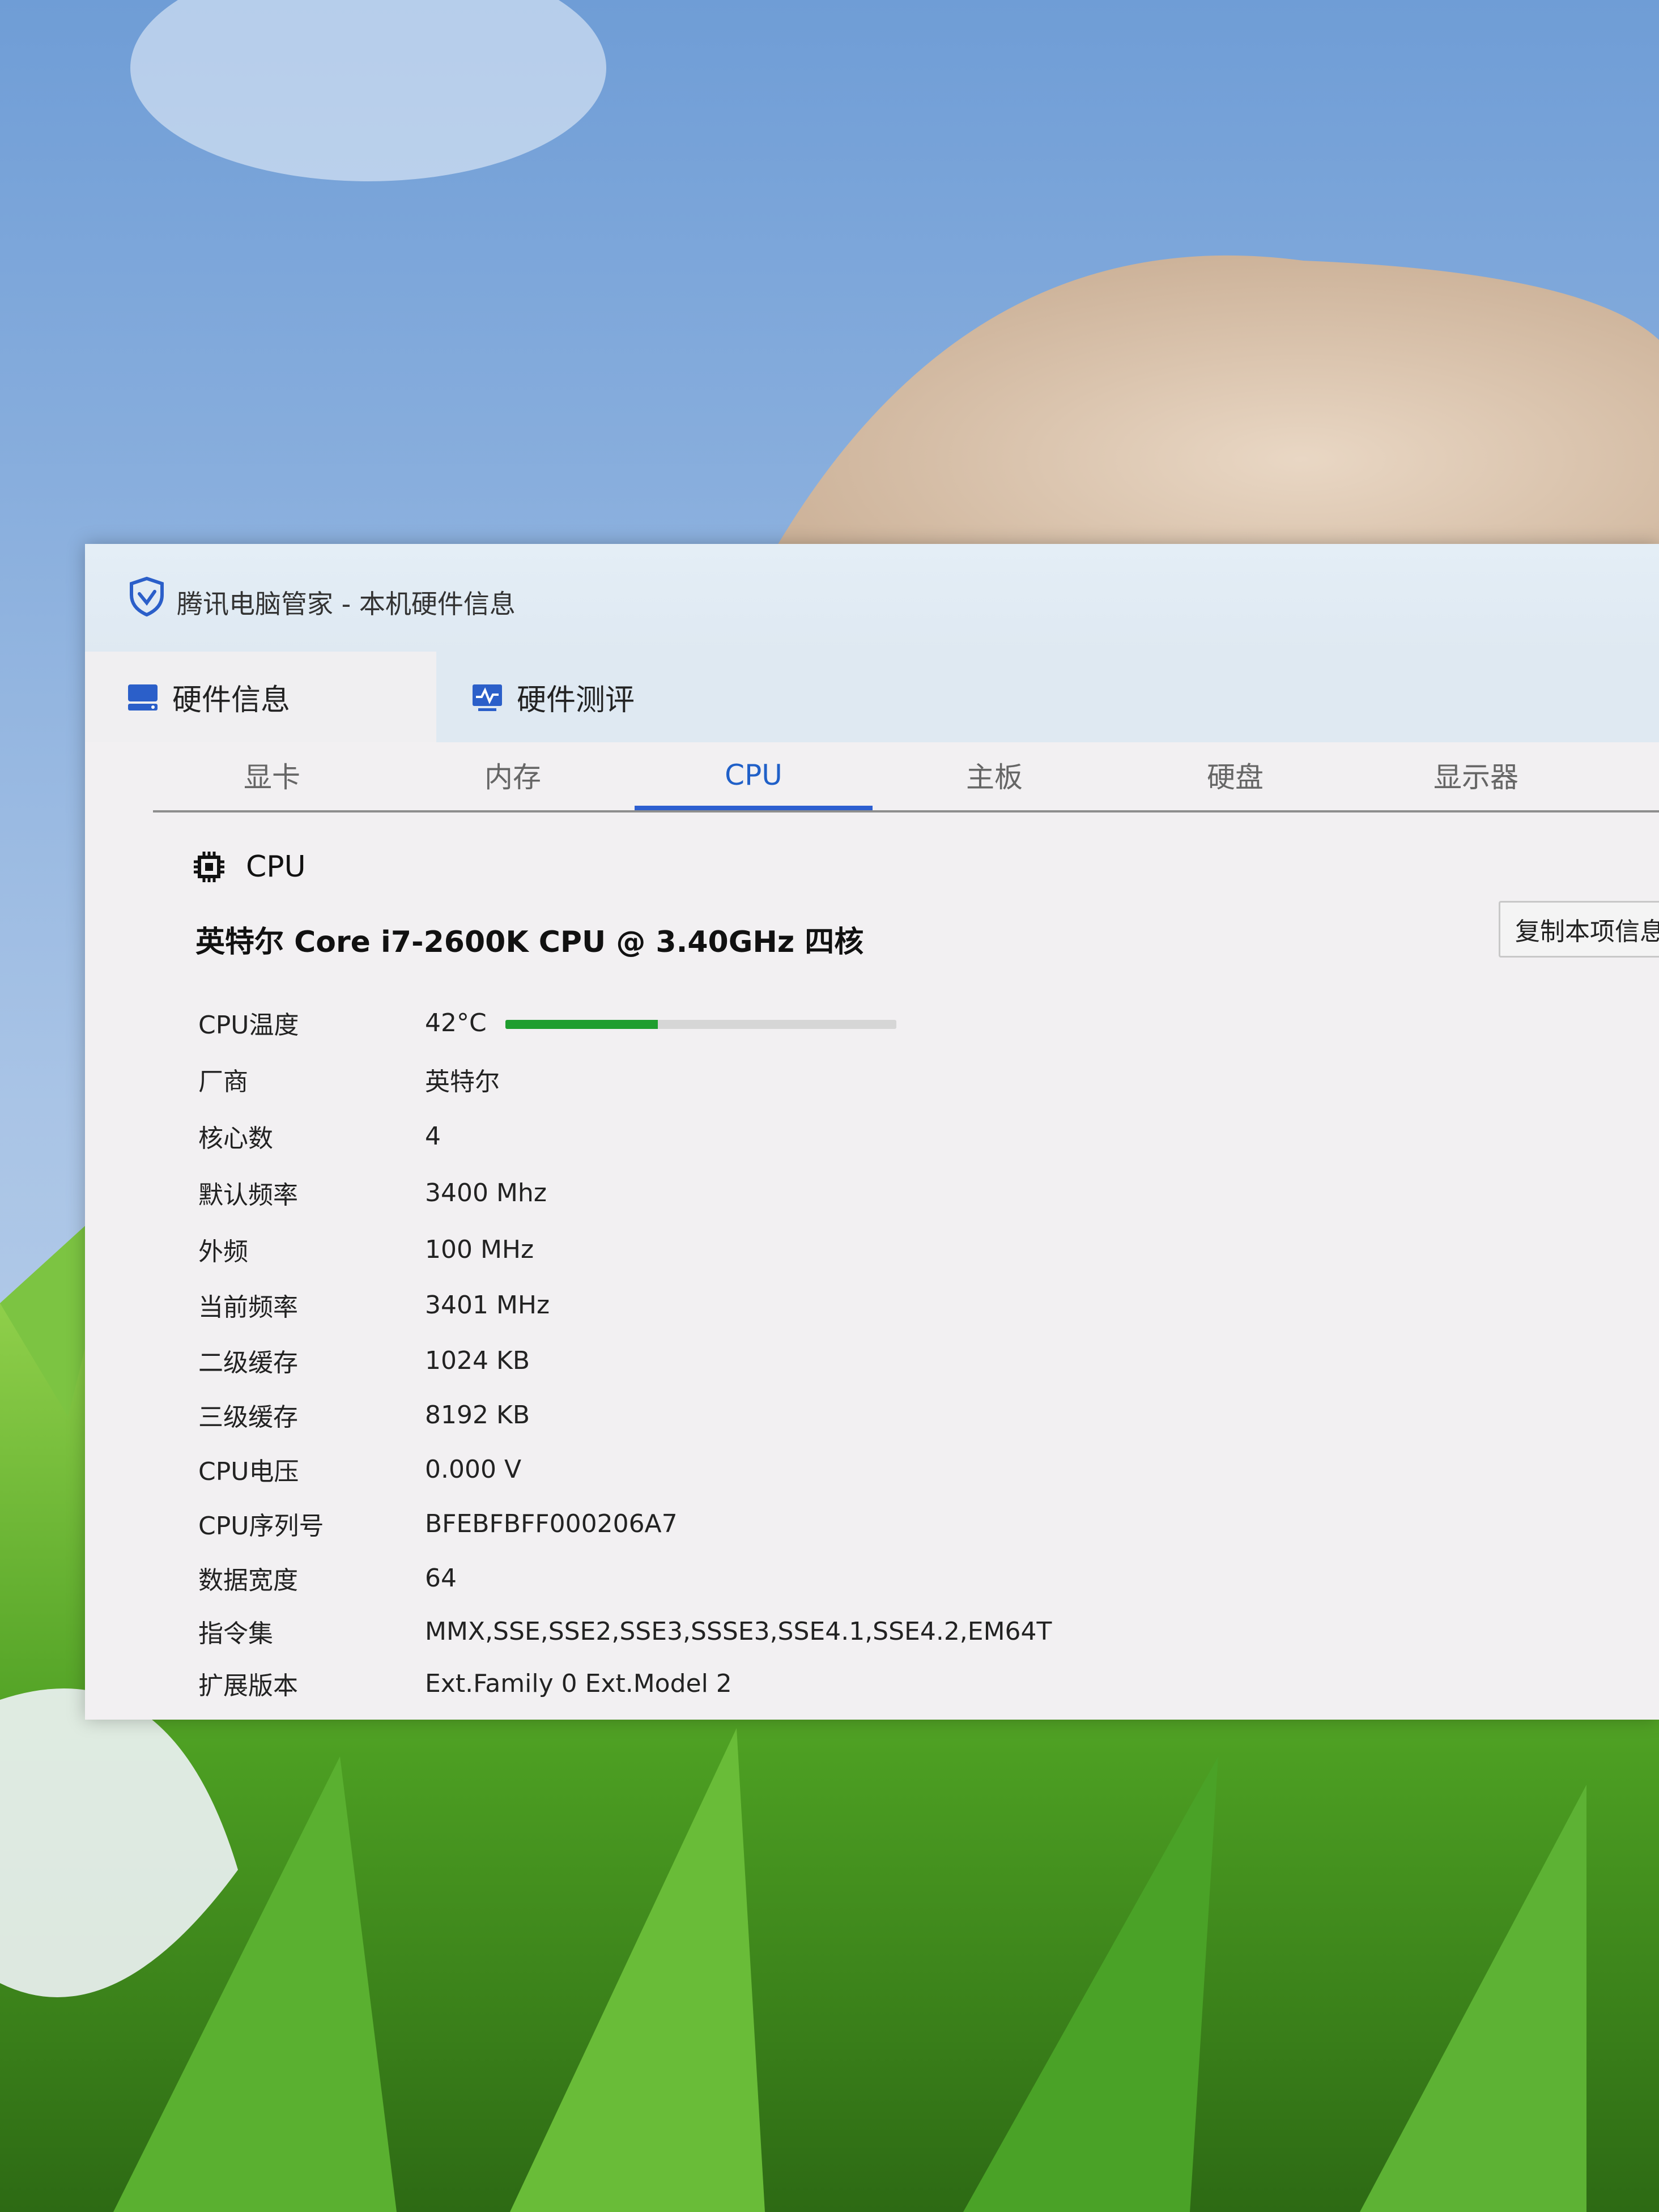  I want to click on row-cpu-voltage: CPU电压 0.000 V, so click(359, 1469).